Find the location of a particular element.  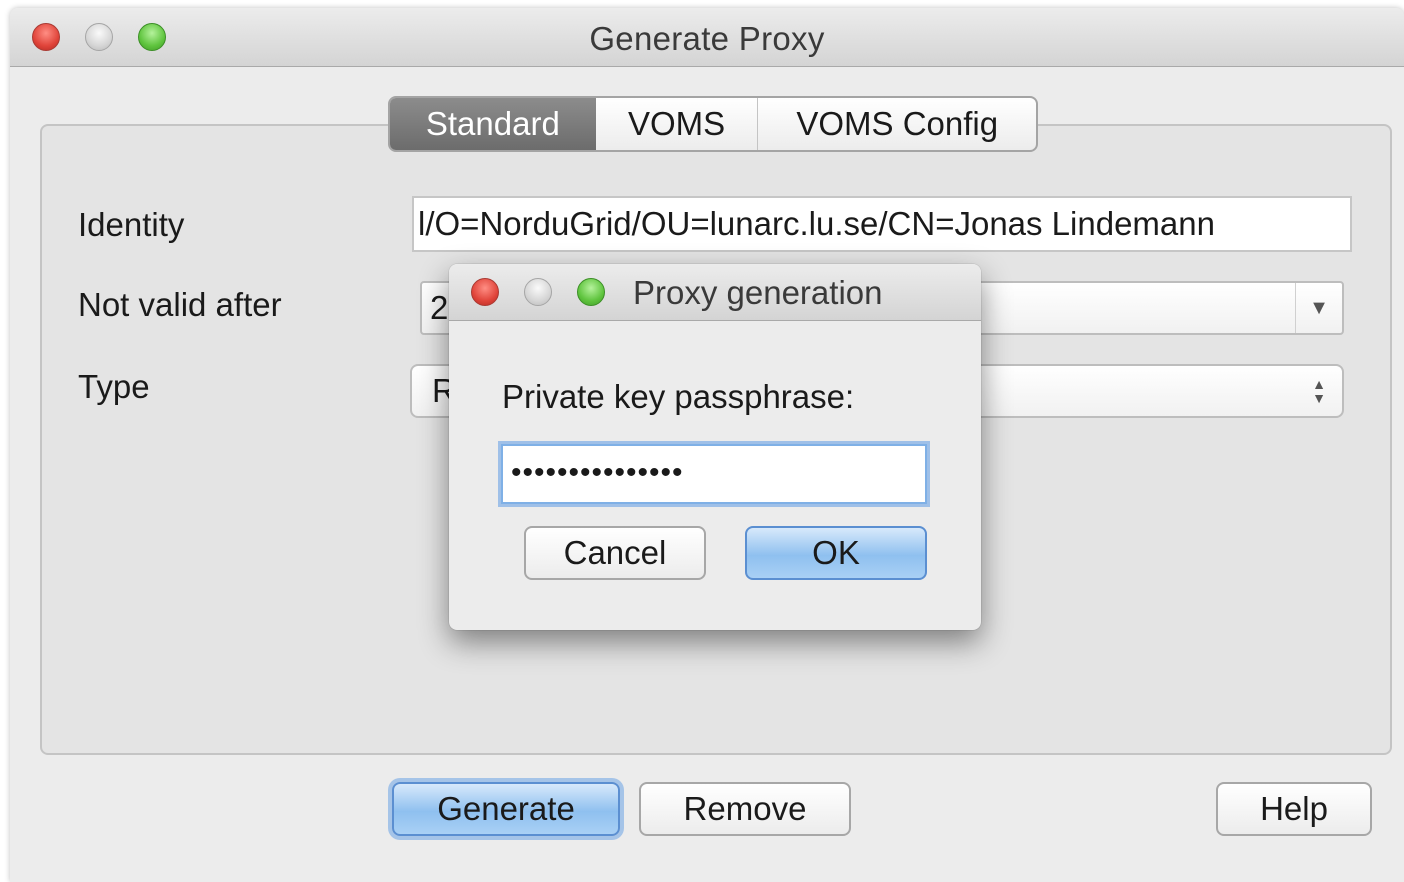

dialog-close-icon is located at coordinates (485, 292).